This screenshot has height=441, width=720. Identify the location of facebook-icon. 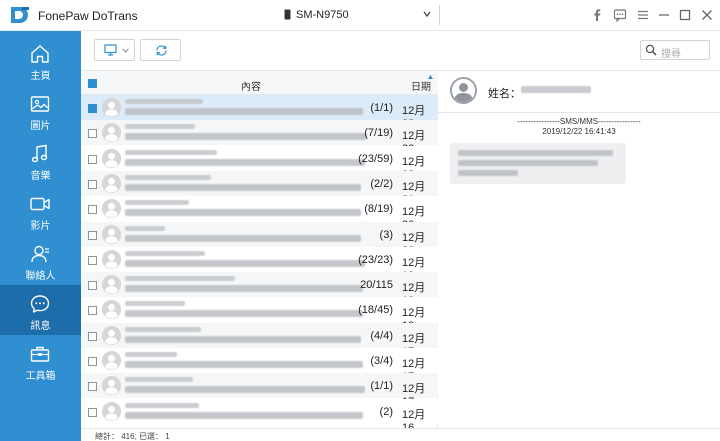
(597, 15).